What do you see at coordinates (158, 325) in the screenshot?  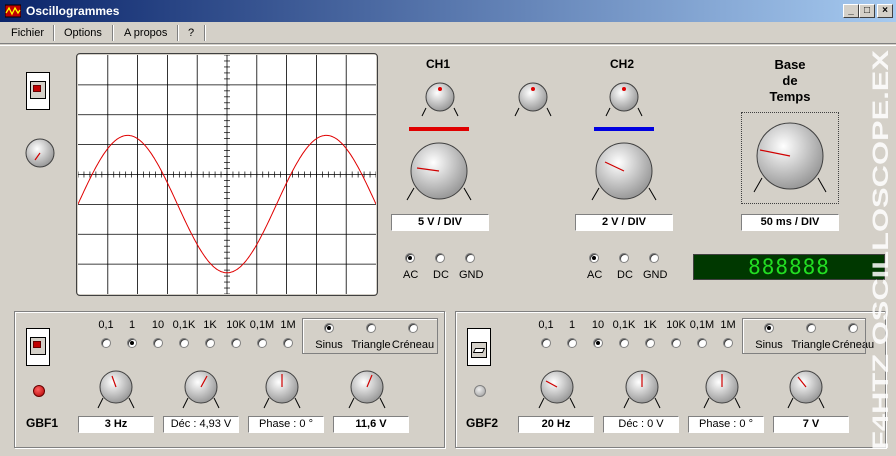 I see `gbf1-range-label: 10` at bounding box center [158, 325].